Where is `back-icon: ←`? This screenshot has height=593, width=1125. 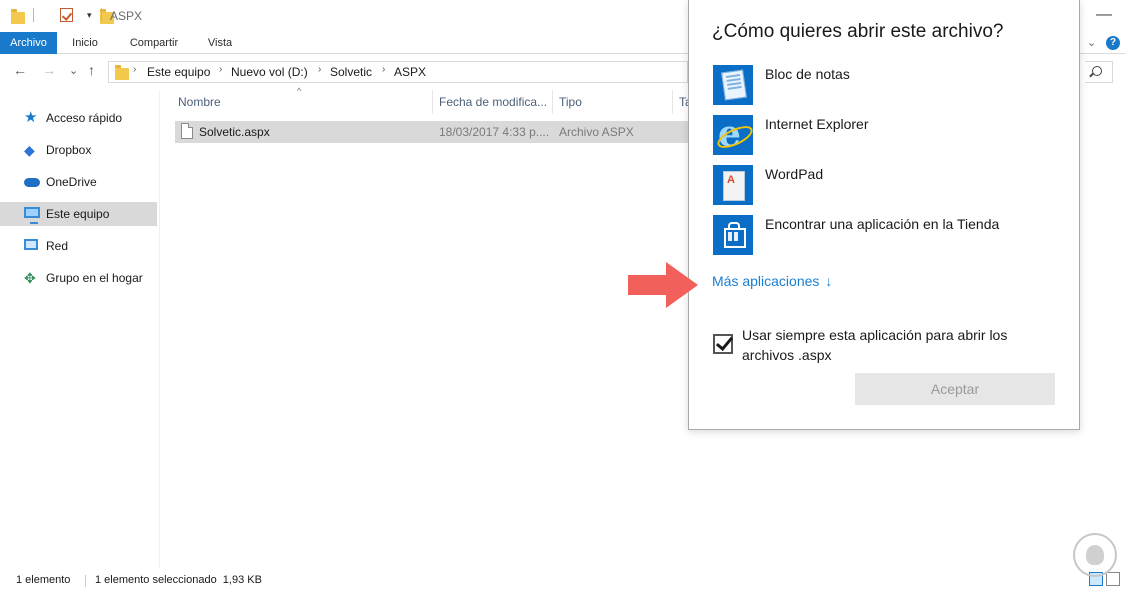 back-icon: ← is located at coordinates (20, 70).